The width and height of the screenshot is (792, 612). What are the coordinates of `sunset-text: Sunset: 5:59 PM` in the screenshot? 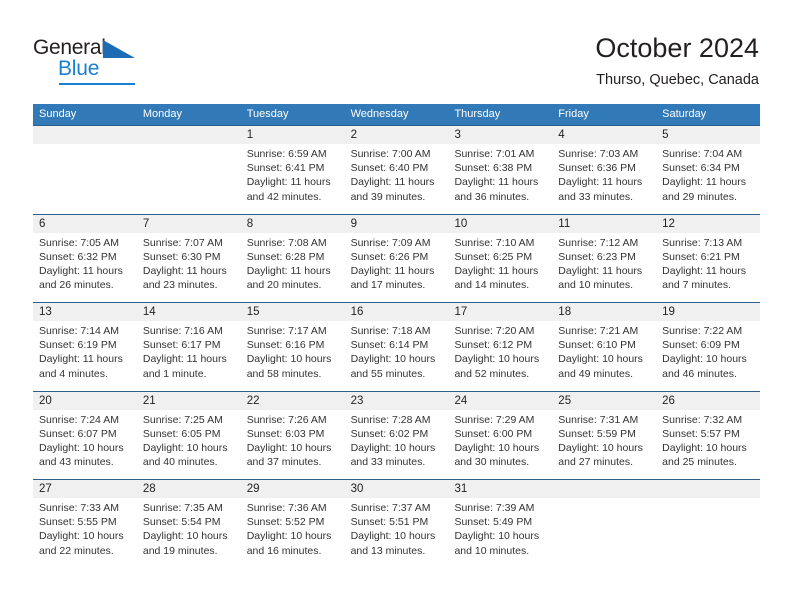 It's located at (597, 433).